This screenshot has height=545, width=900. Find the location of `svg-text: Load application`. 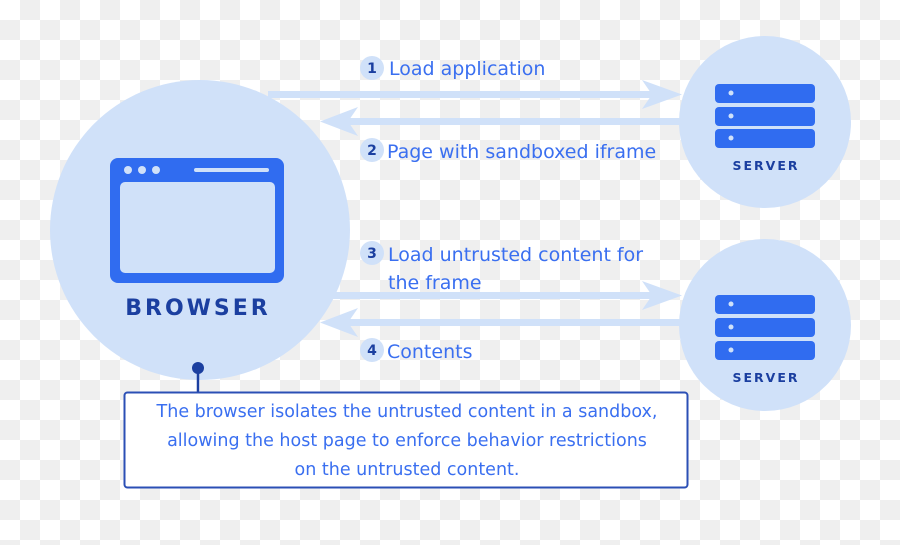

svg-text: Load application is located at coordinates (467, 69).